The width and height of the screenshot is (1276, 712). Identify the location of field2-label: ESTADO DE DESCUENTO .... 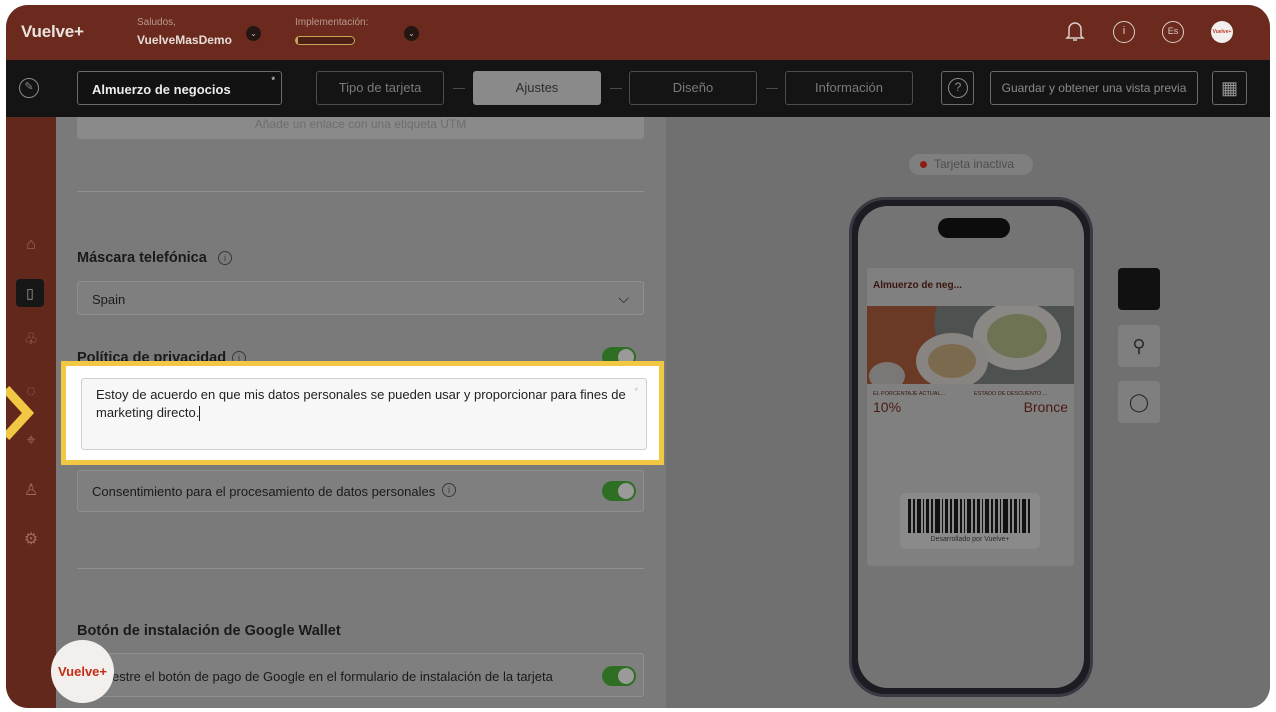
(1011, 394).